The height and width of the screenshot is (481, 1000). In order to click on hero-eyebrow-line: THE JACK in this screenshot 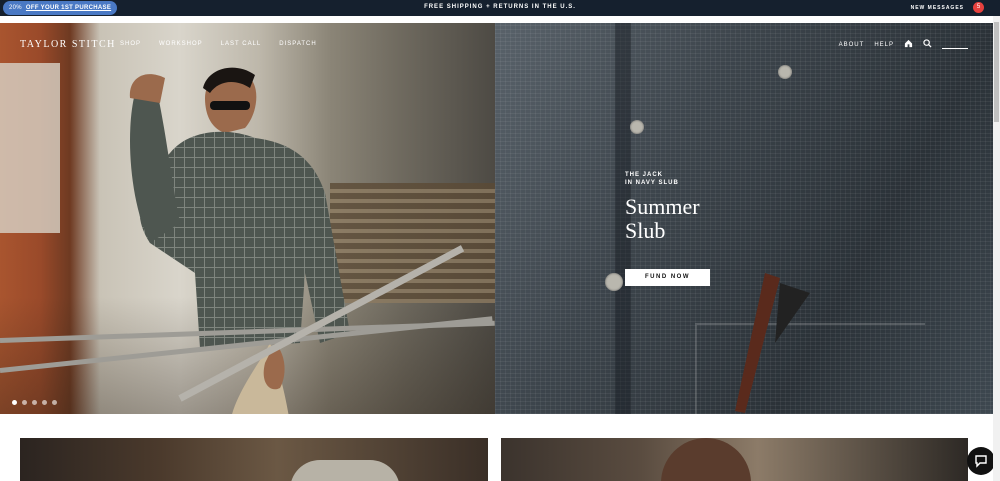, I will do `click(644, 175)`.